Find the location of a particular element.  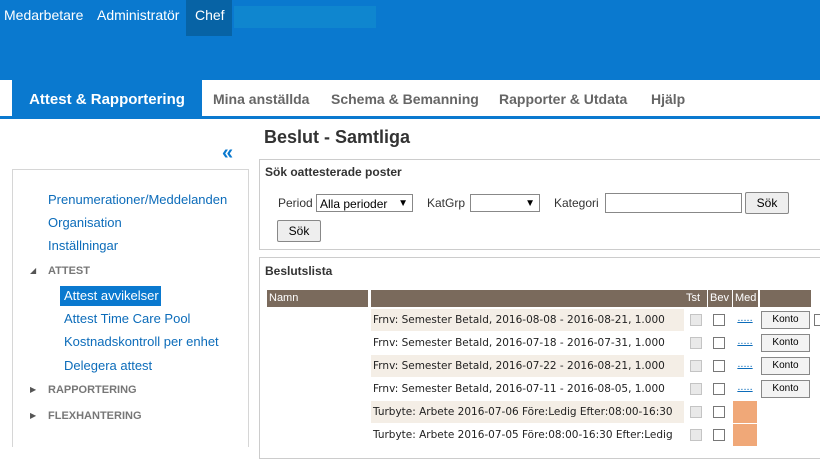

period-select-value: Alla perioder is located at coordinates (354, 204).